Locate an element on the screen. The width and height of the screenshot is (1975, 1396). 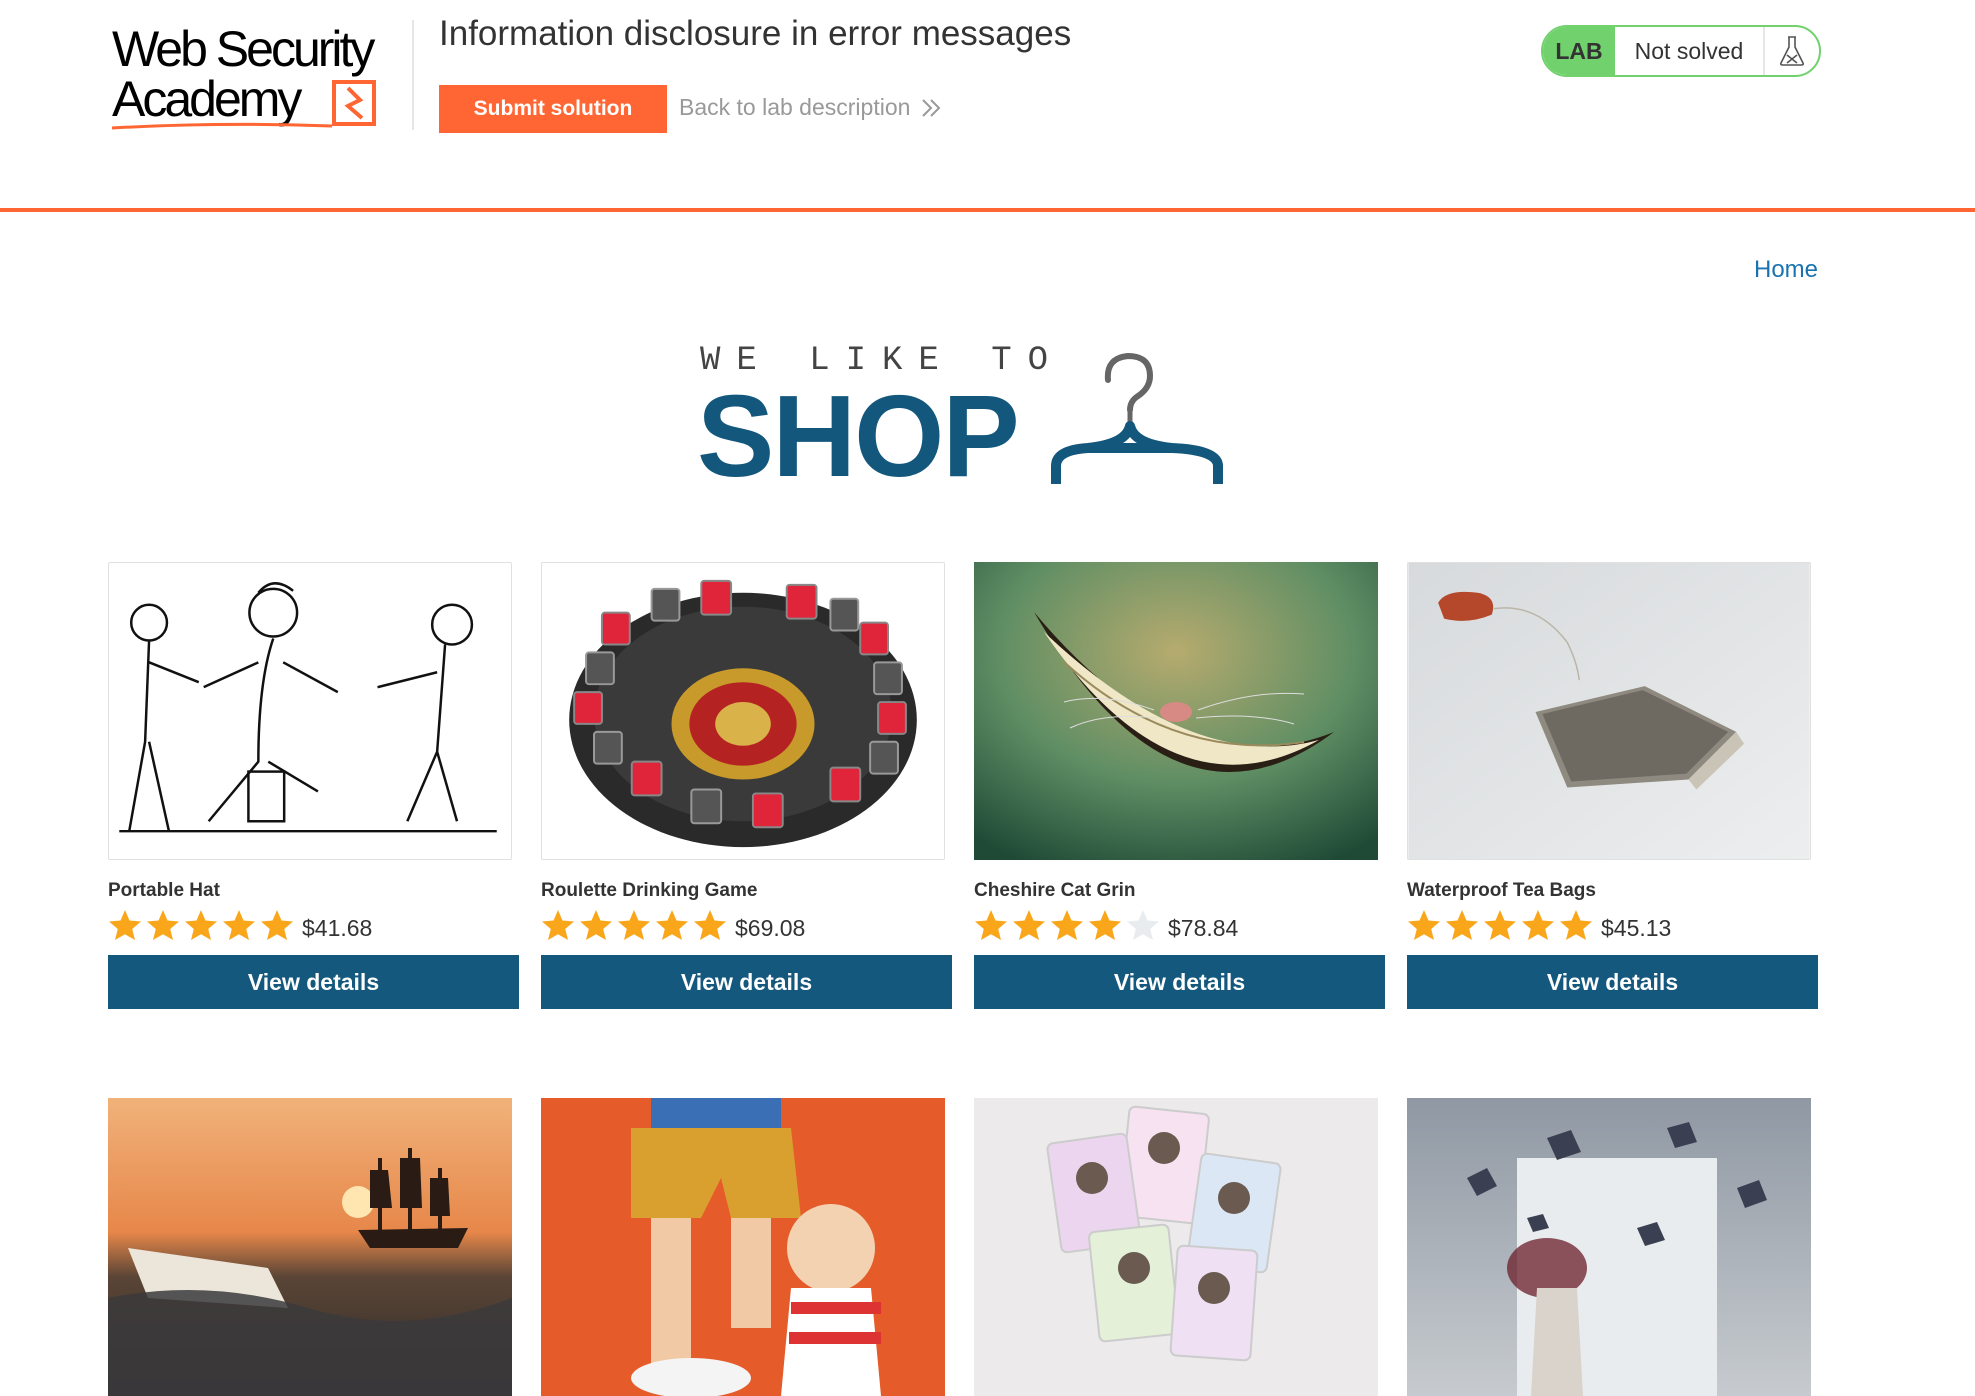
product-rating-row: $41.68 is located at coordinates (313, 925).